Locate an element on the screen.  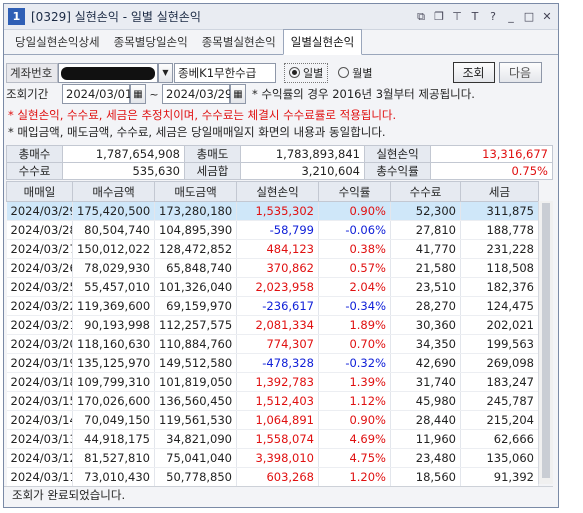
table-cell: 18,560 is located at coordinates (425, 477).